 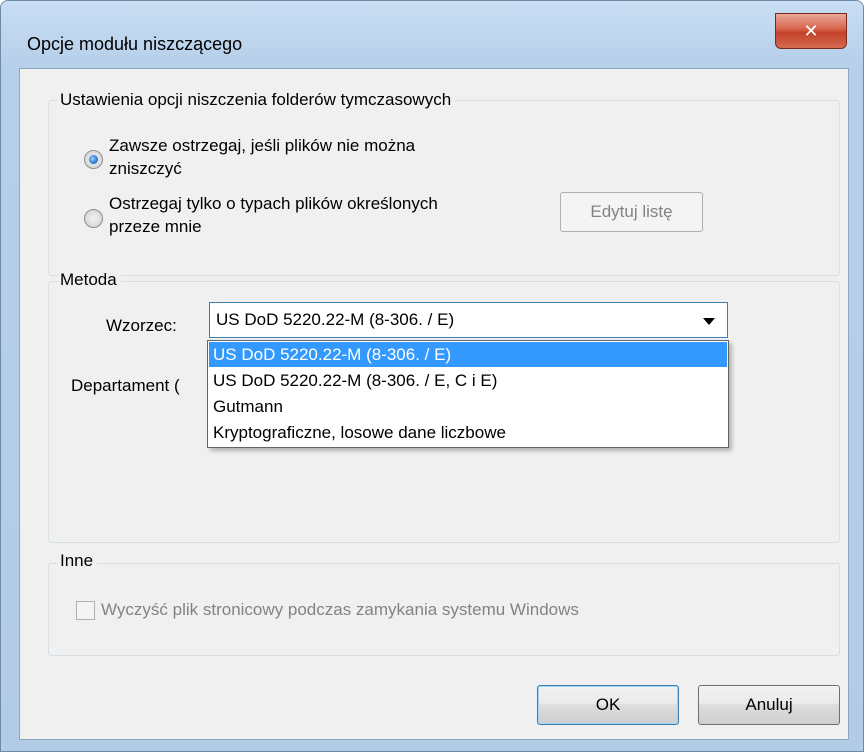 I want to click on pattern-combobox-value: US DoD 5220.22-M (8-306. / E), so click(x=335, y=319).